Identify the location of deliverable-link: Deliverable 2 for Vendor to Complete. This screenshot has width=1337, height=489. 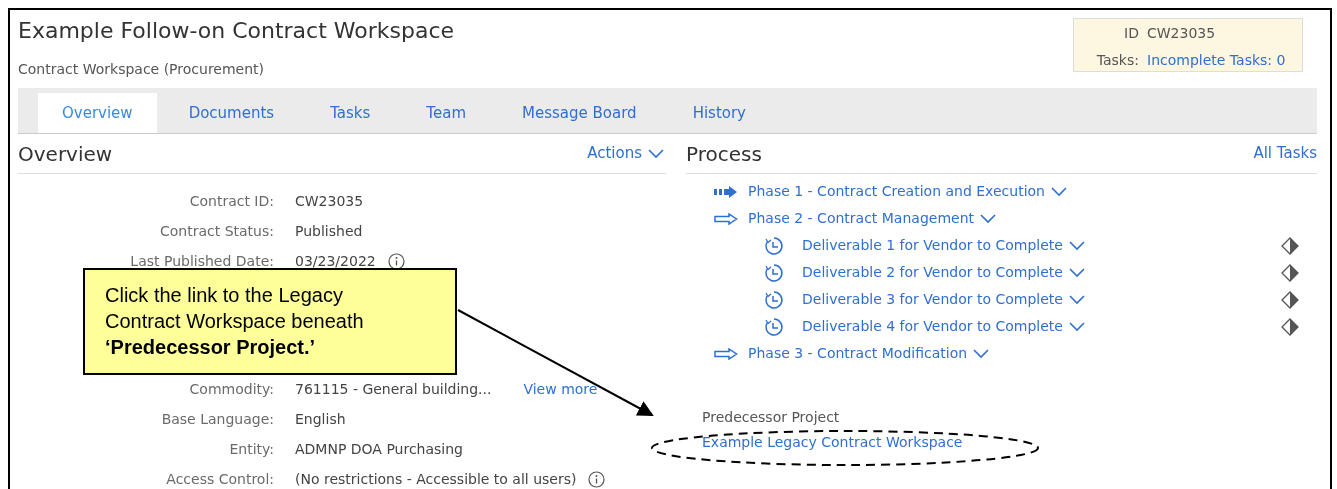
(943, 272).